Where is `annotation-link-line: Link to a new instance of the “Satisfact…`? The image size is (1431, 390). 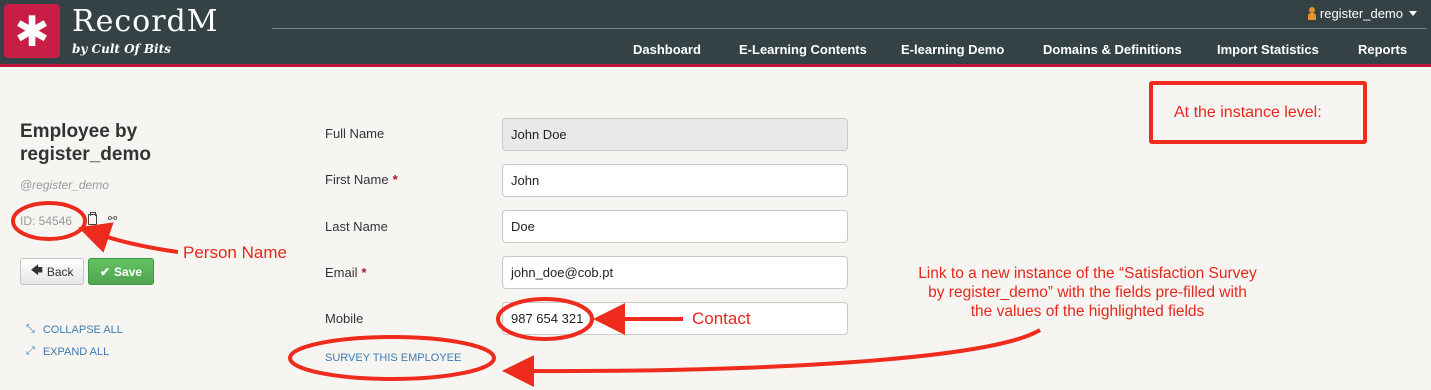
annotation-link-line: Link to a new instance of the “Satisfact… is located at coordinates (1087, 273).